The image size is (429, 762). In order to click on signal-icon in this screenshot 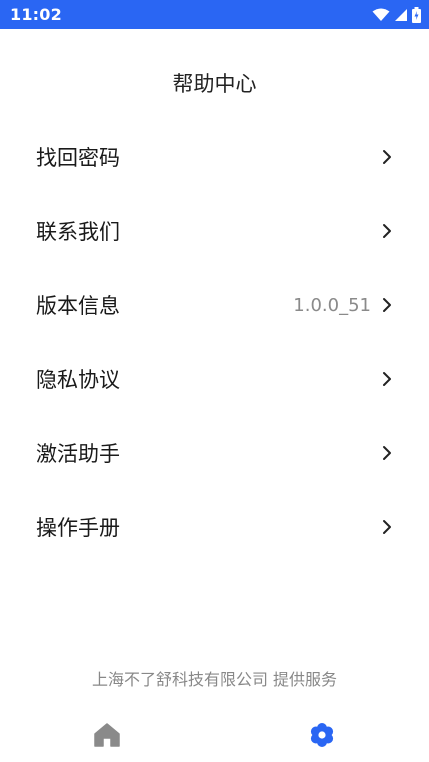, I will do `click(401, 14)`.